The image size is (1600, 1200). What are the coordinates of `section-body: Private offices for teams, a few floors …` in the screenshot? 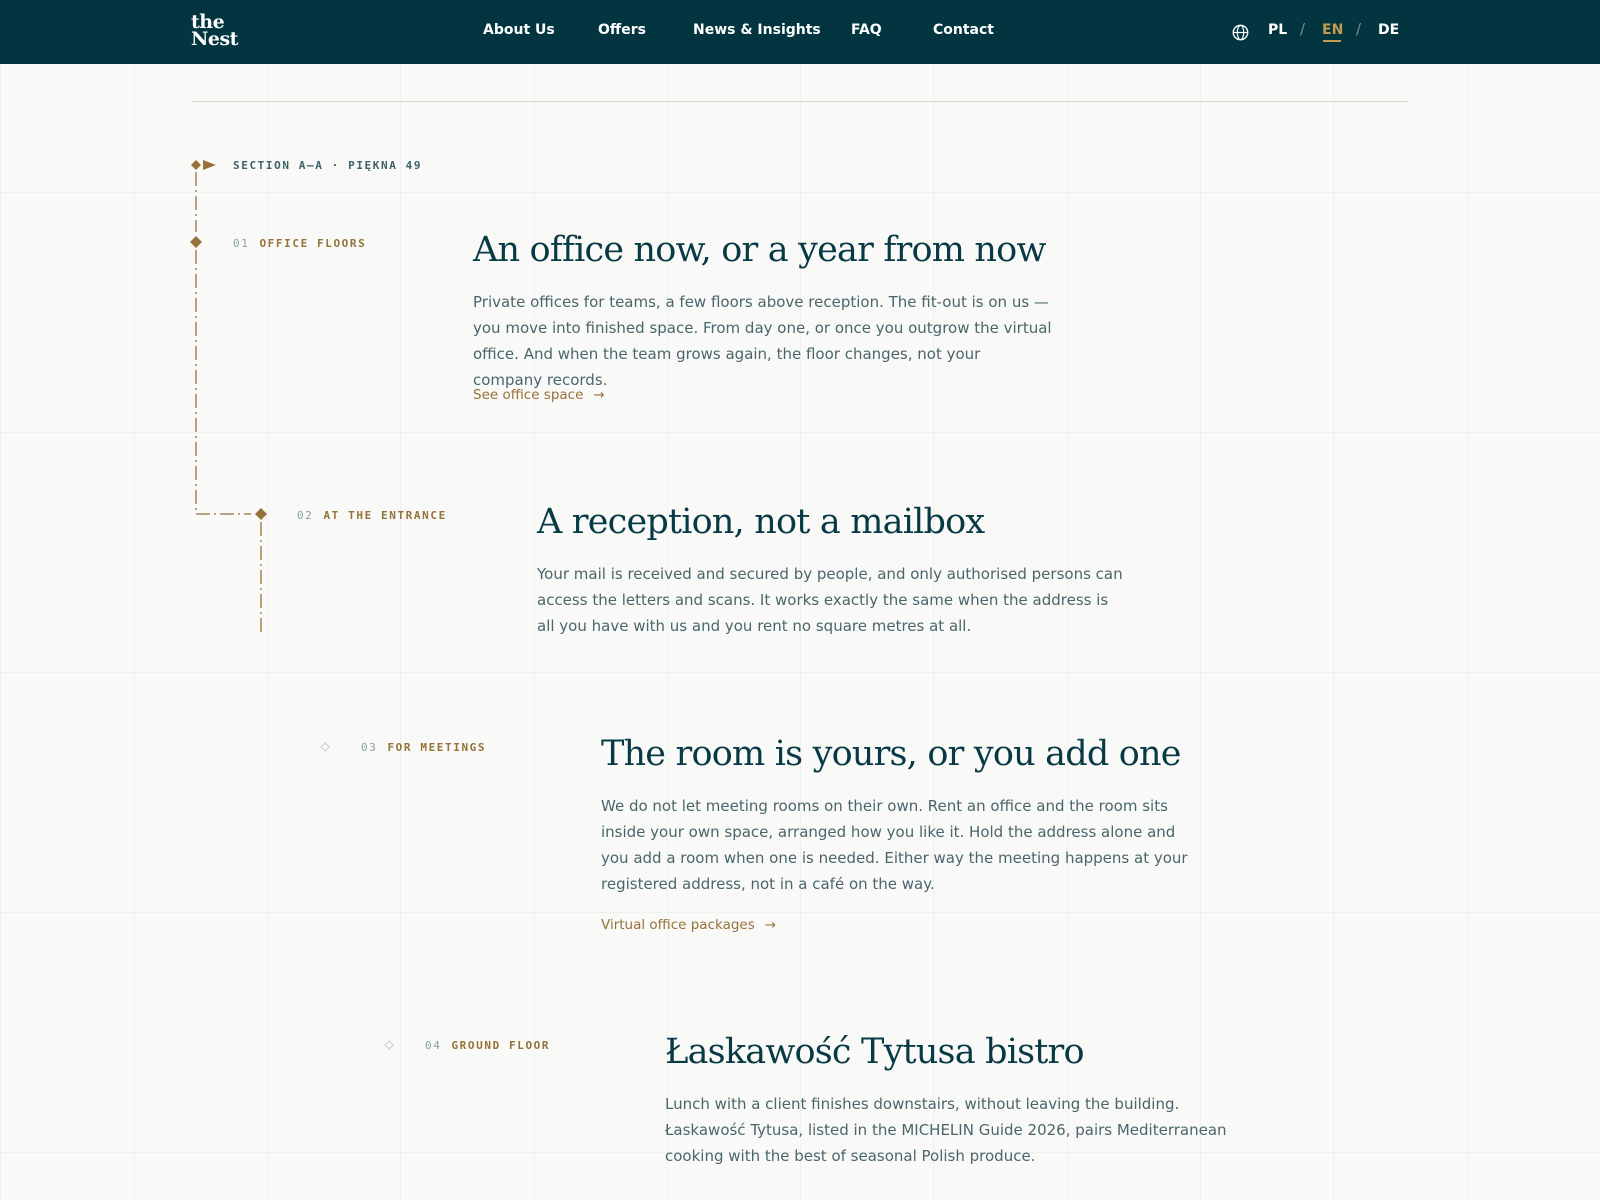 It's located at (762, 341).